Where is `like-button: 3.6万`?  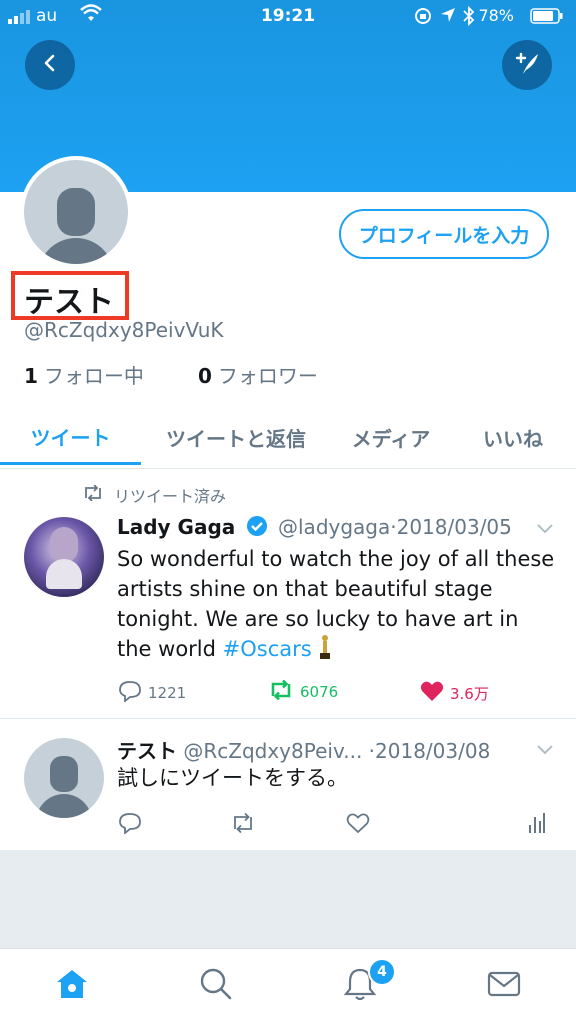
like-button: 3.6万 is located at coordinates (454, 693).